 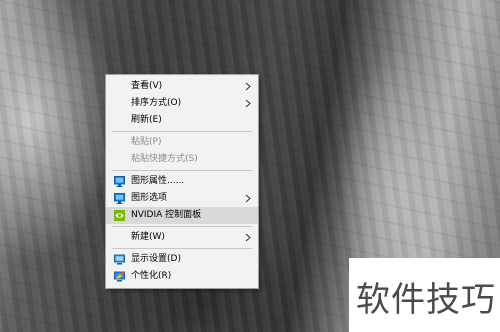 I want to click on menu-item-nvidia-control-panel: NVIDIA 控制面板, so click(x=182, y=215).